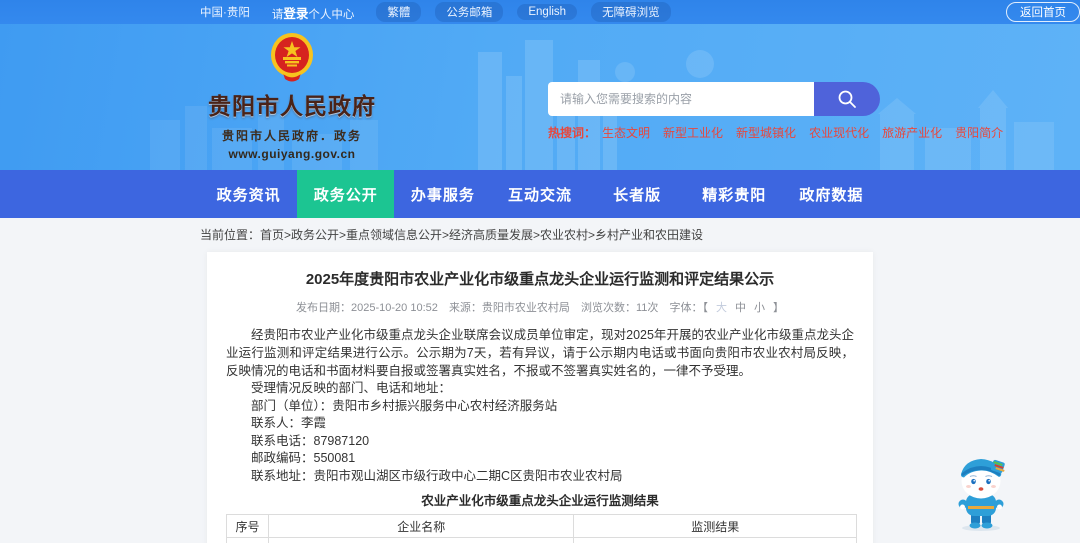  Describe the element at coordinates (247, 526) in the screenshot. I see `header-序号: 序号` at that location.